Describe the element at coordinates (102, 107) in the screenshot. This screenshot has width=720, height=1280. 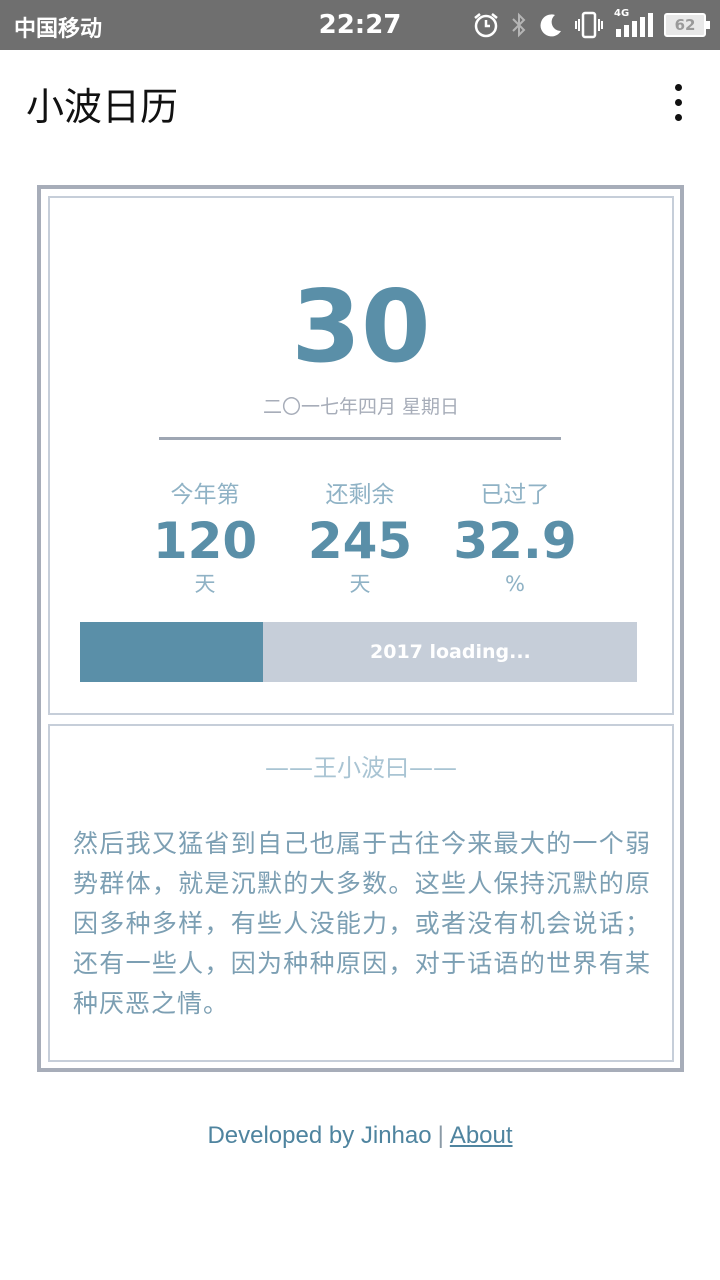
I see `app-title: 小波日历` at that location.